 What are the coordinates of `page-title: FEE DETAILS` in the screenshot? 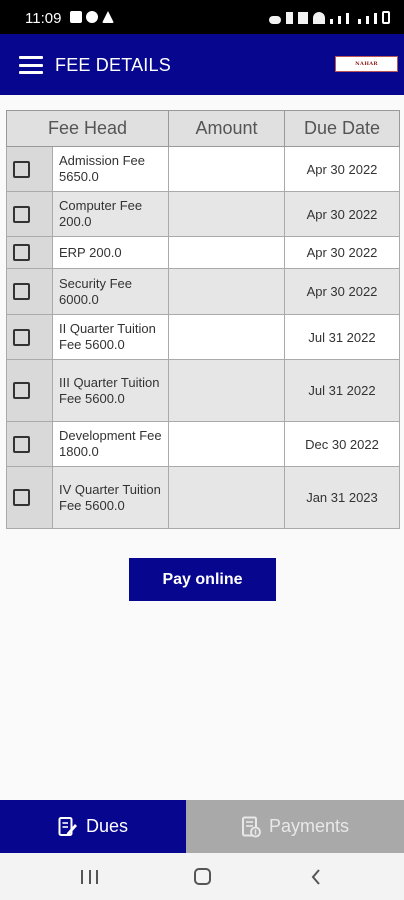 It's located at (113, 65).